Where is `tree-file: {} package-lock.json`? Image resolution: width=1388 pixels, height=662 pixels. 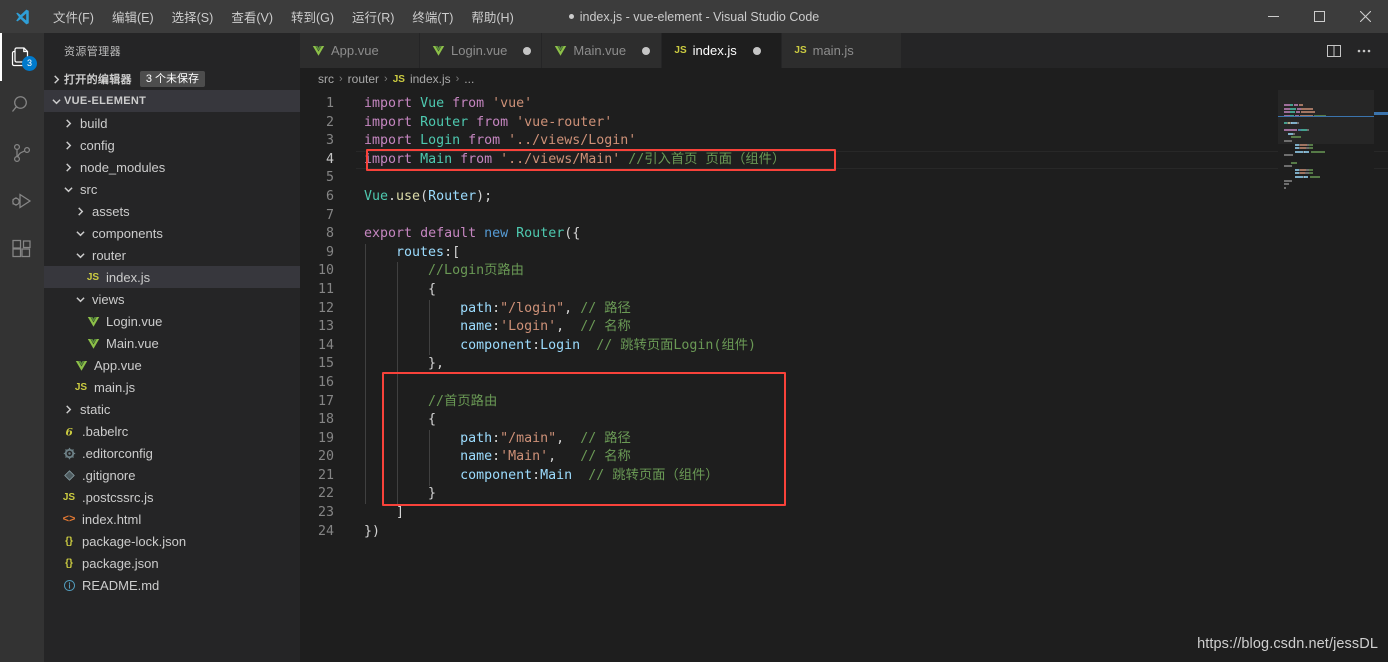 tree-file: {} package-lock.json is located at coordinates (172, 541).